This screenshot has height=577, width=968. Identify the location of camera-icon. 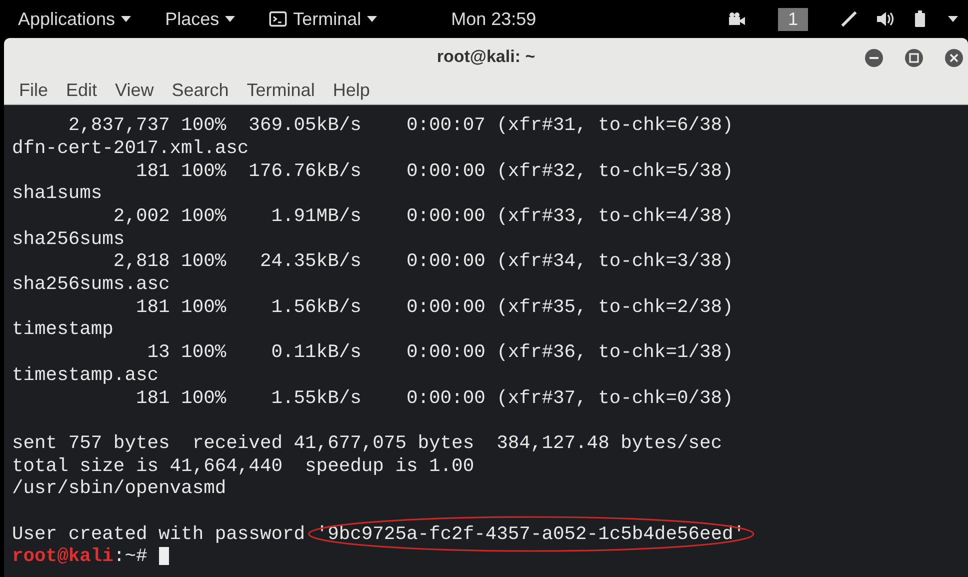
(737, 19).